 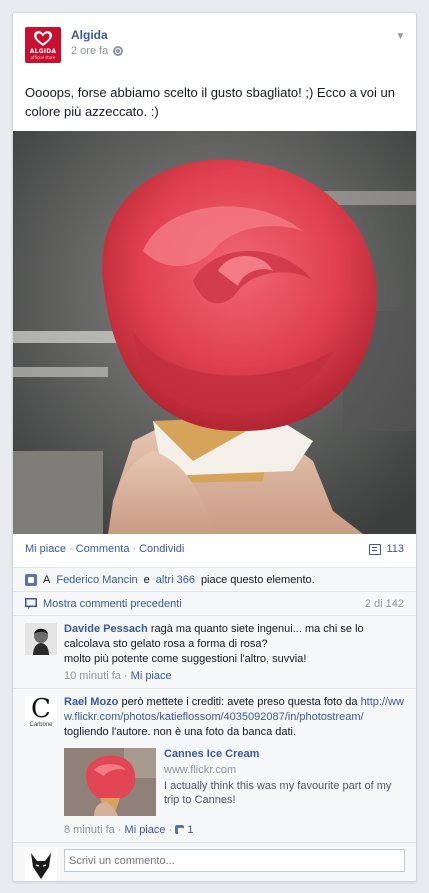 I want to click on comment-count: 113, so click(x=386, y=549).